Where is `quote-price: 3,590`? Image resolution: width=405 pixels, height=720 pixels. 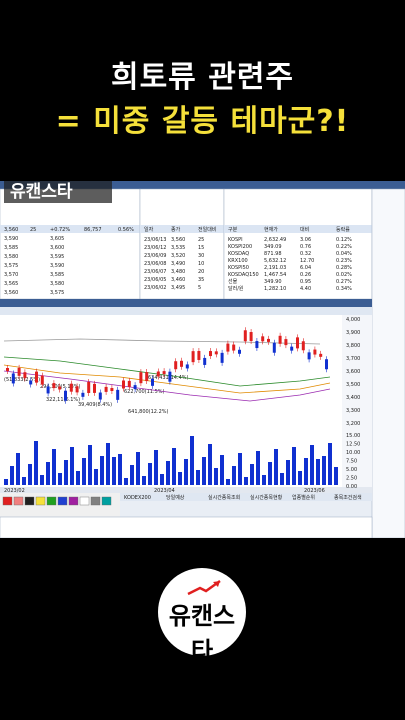 quote-price: 3,590 is located at coordinates (11, 239).